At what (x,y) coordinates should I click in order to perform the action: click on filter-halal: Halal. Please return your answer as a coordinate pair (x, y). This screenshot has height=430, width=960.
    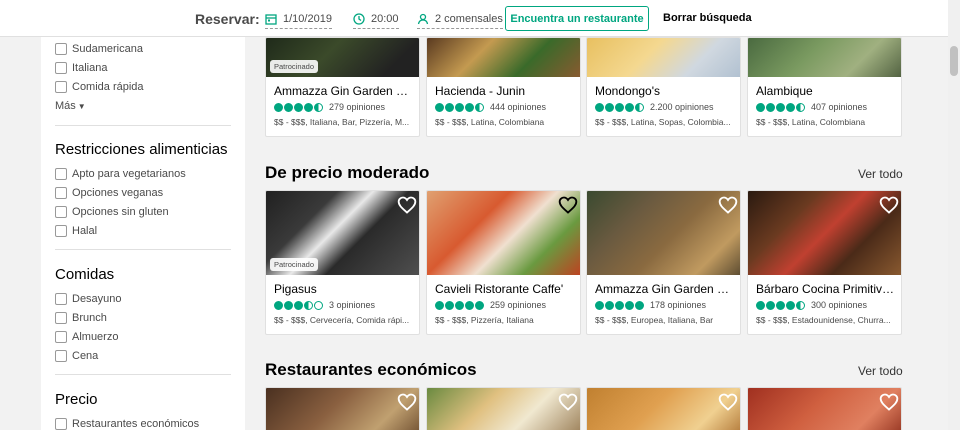
    Looking at the image, I should click on (76, 231).